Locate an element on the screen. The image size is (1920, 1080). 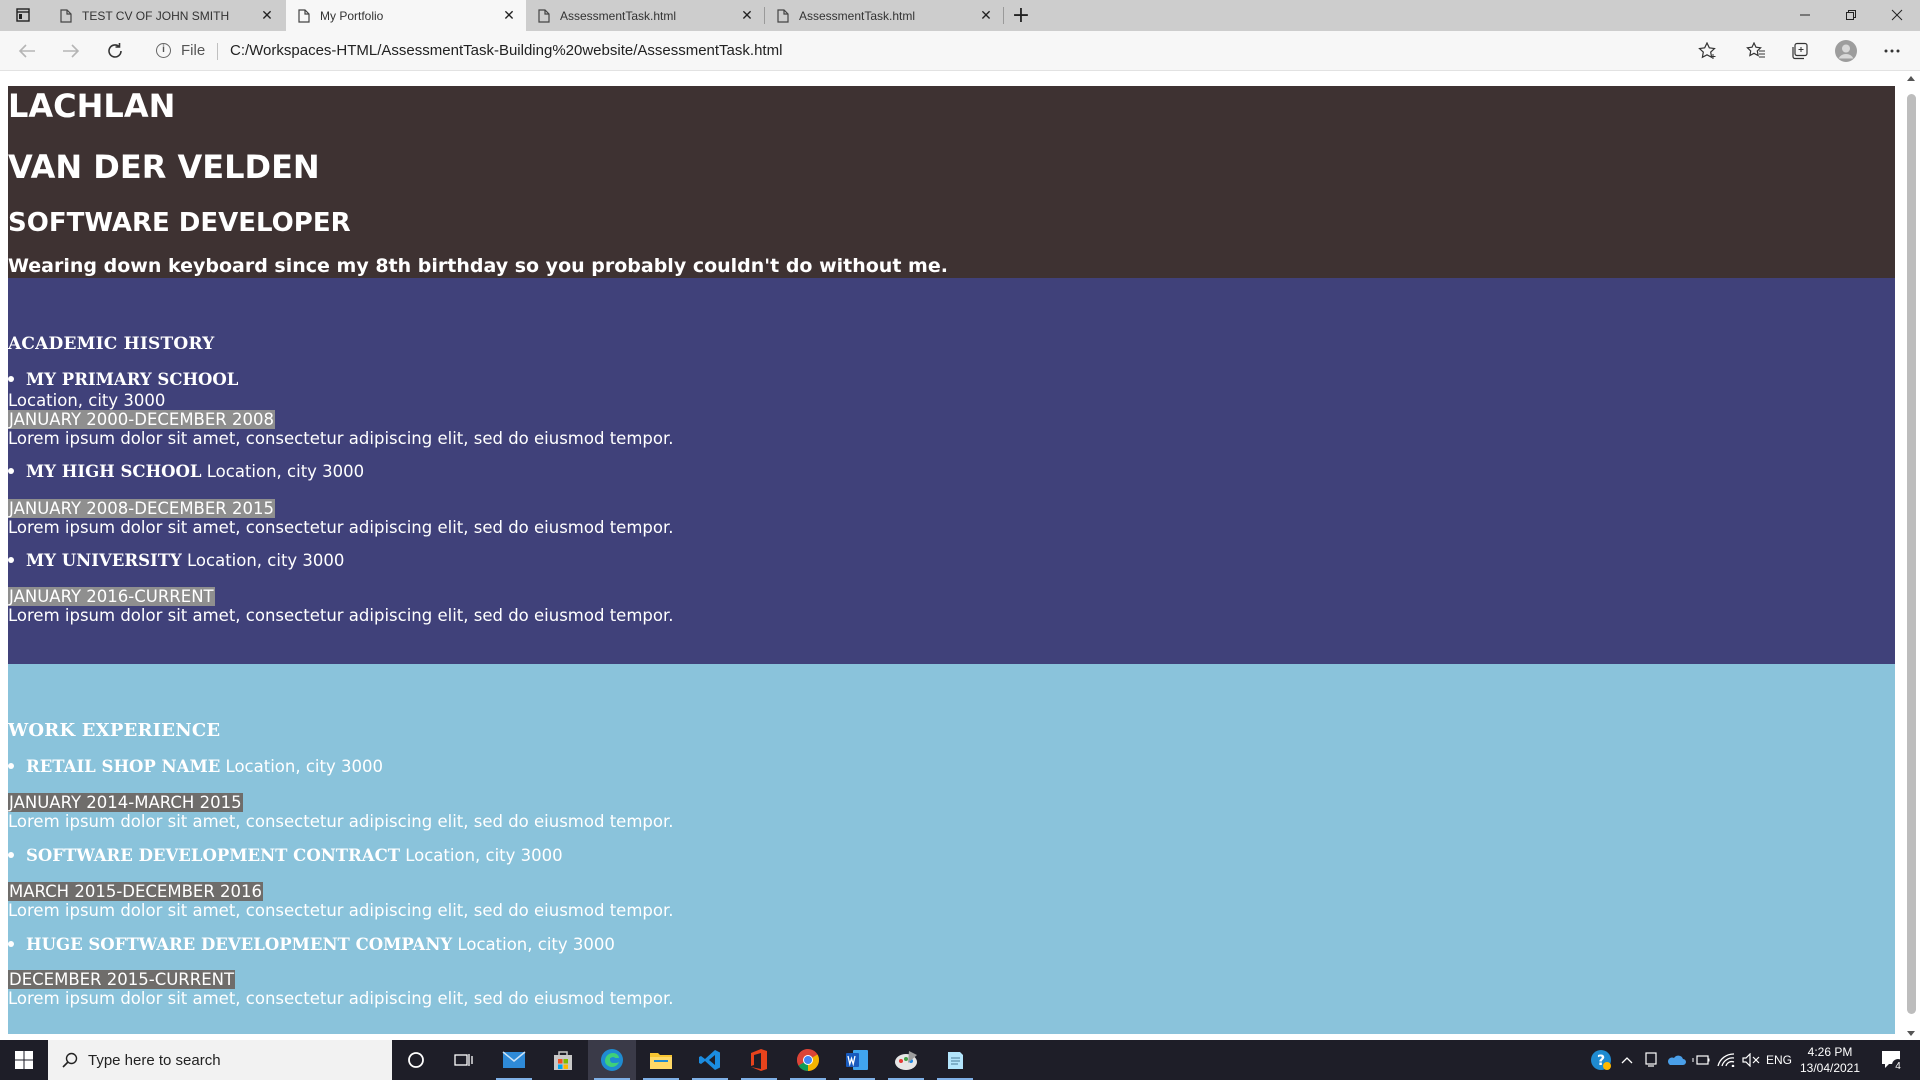
tab-title: TEST CV OF JOHN SMITH is located at coordinates (156, 15).